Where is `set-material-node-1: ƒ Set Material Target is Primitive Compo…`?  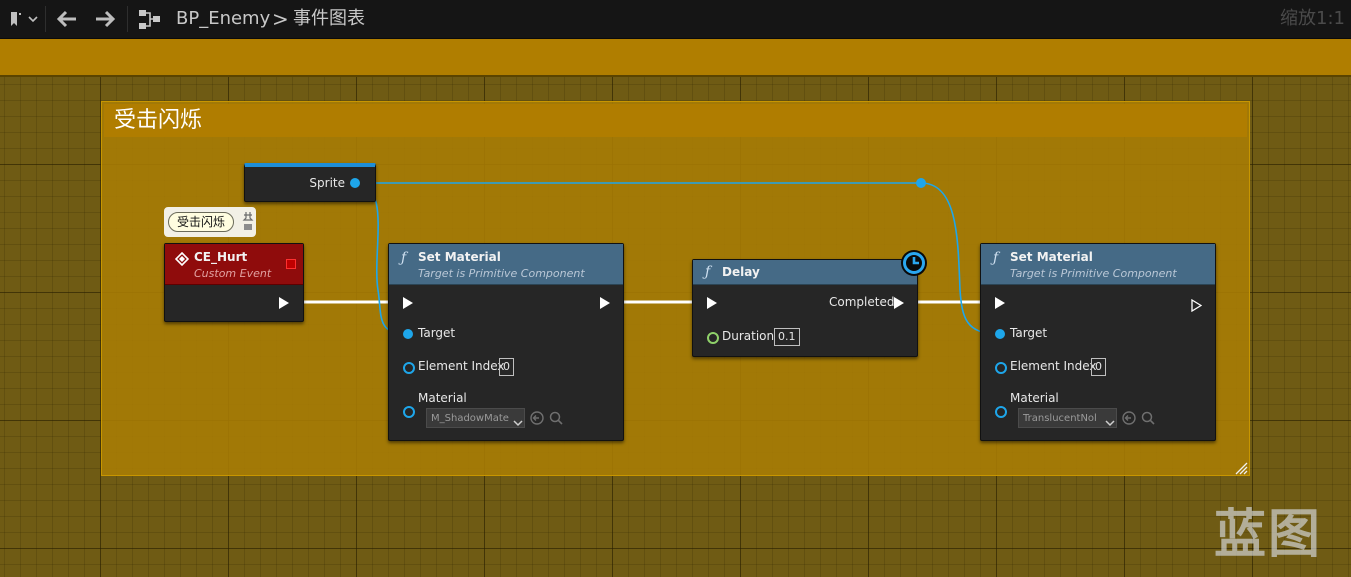
set-material-node-1: ƒ Set Material Target is Primitive Compo… is located at coordinates (506, 342).